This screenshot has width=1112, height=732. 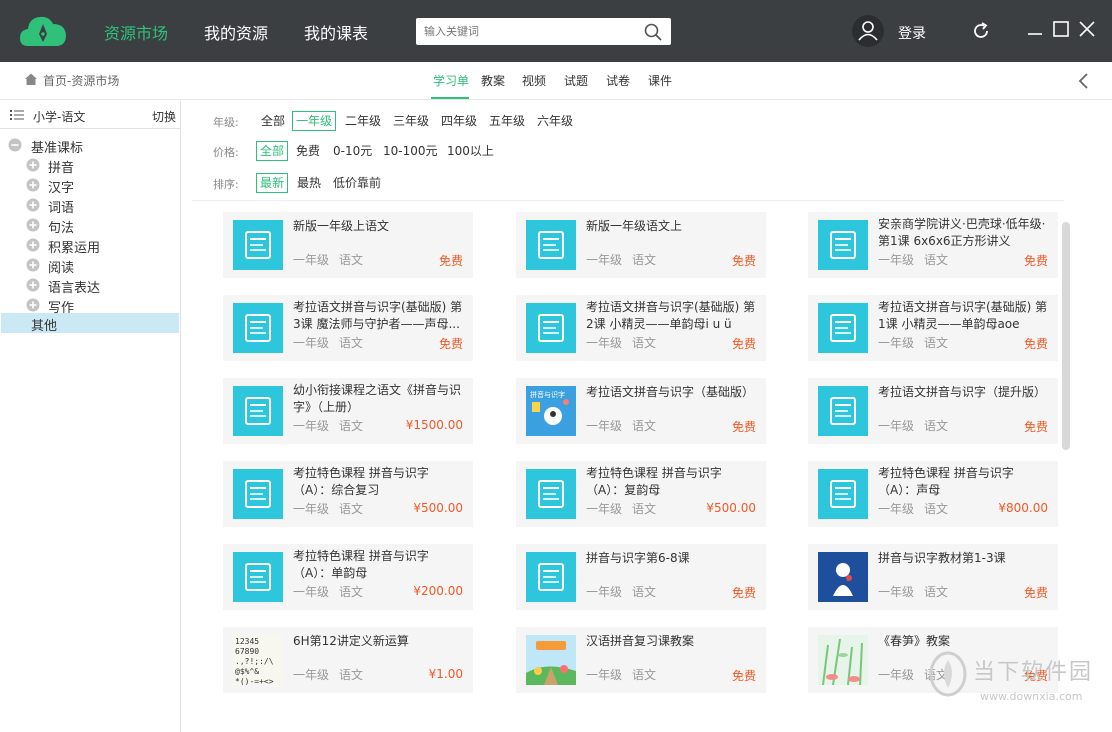 What do you see at coordinates (641, 494) in the screenshot?
I see `resource-card: 考拉特色课程 拼音与识字（A）：复韵母 一年级 语文 ¥500.00` at bounding box center [641, 494].